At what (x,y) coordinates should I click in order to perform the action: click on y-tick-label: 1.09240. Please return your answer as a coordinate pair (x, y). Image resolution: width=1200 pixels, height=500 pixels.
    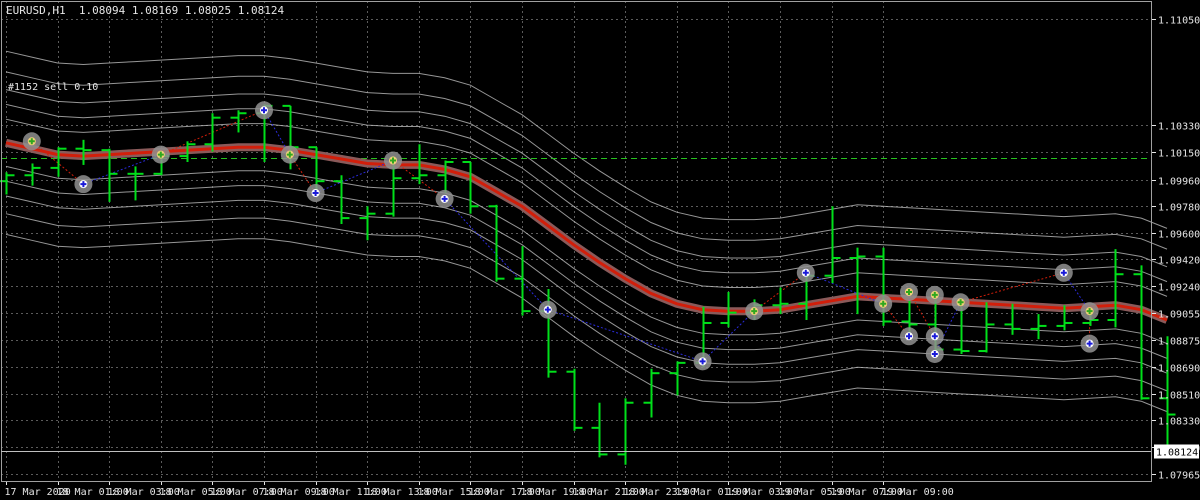
    Looking at the image, I should click on (1179, 288).